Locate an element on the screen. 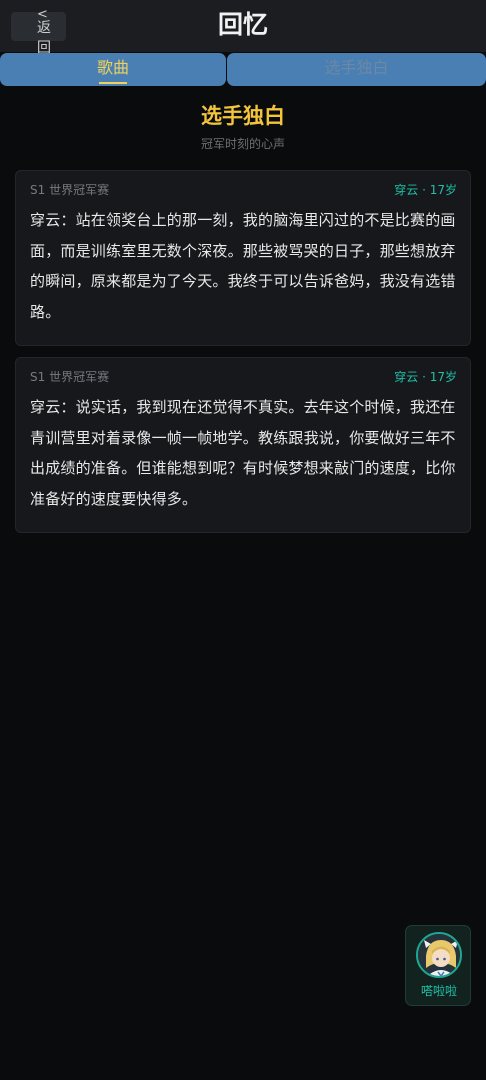 The height and width of the screenshot is (1080, 486). assistant-button: 嗒啦啦 is located at coordinates (438, 965).